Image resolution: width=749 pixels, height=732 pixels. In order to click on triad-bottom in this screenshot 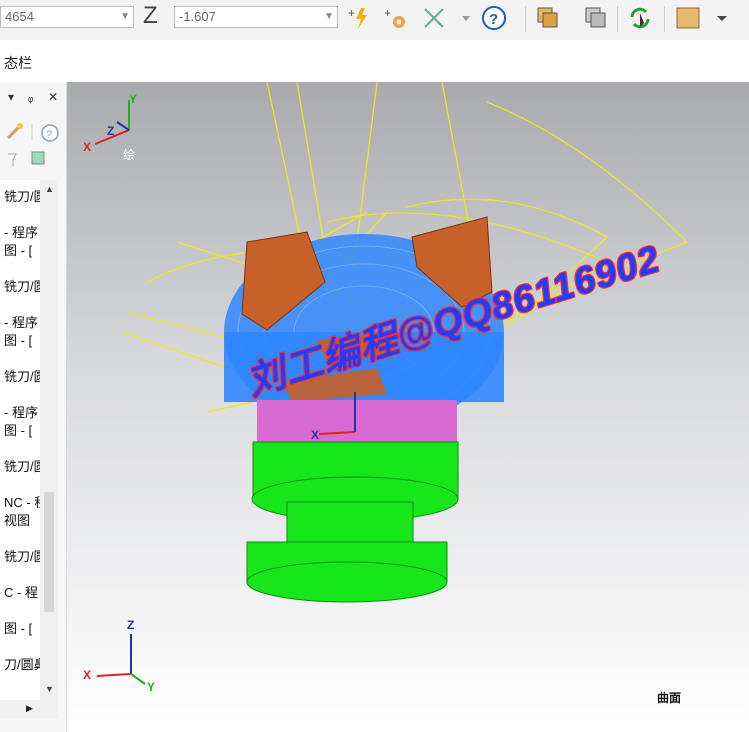, I will do `click(121, 659)`.